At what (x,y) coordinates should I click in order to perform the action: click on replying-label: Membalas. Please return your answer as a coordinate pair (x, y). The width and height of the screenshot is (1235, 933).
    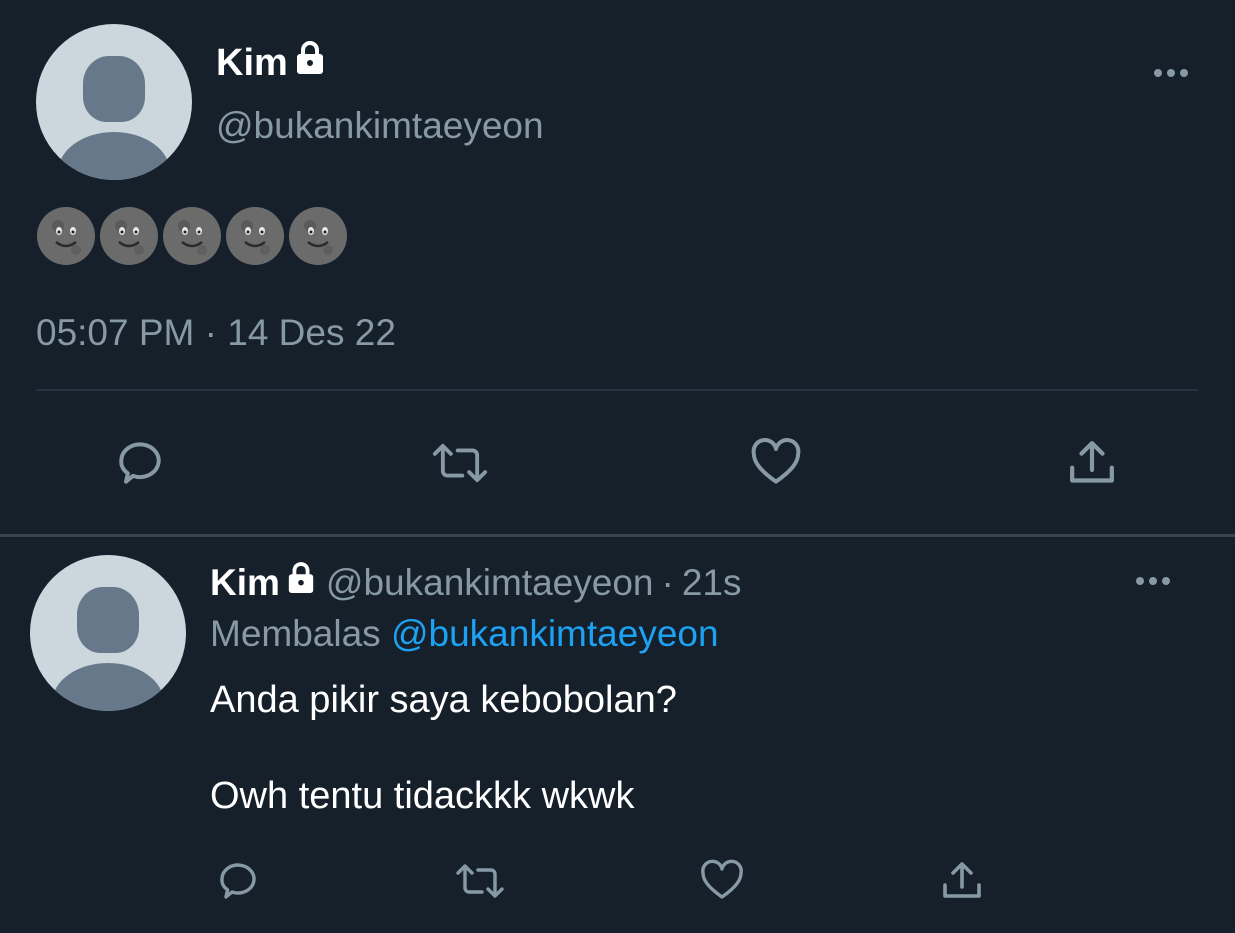
    Looking at the image, I should click on (295, 633).